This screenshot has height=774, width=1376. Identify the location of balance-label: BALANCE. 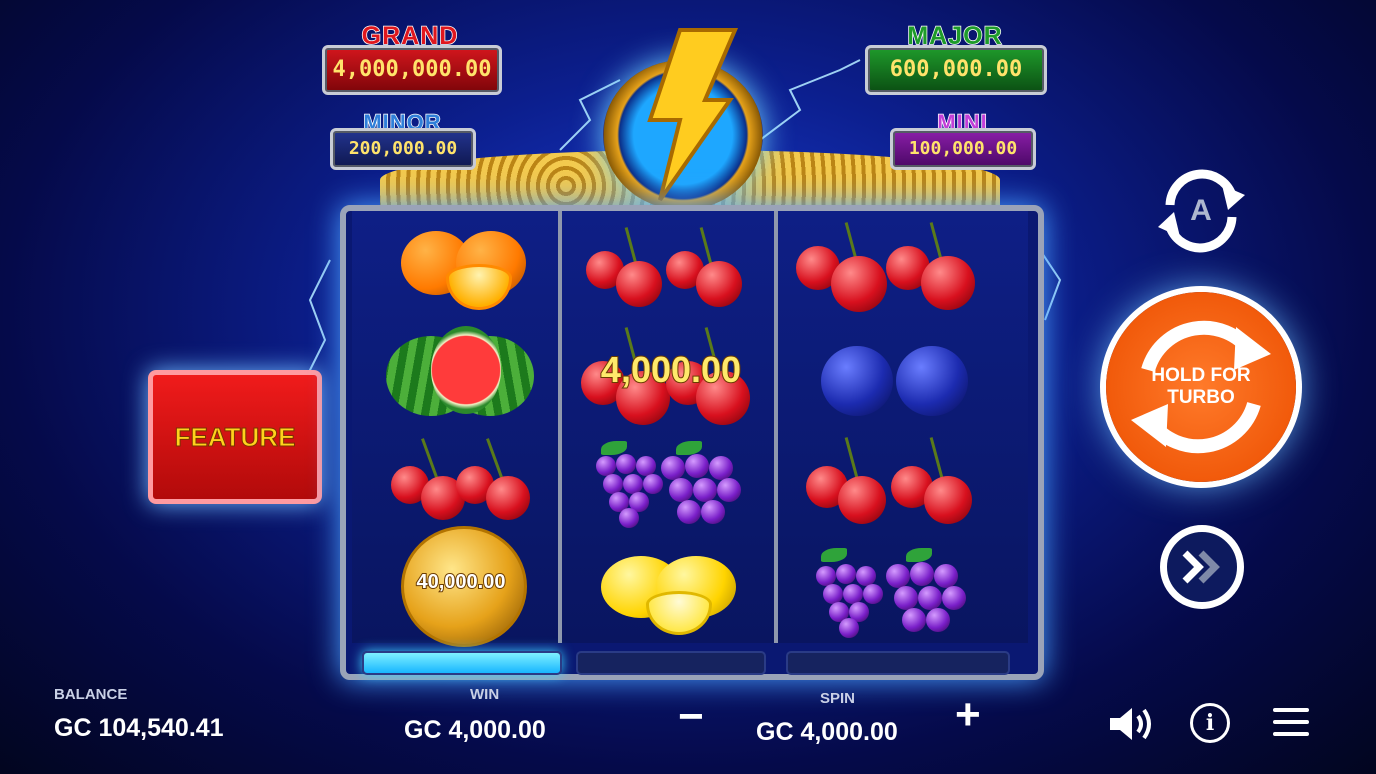
(91, 694).